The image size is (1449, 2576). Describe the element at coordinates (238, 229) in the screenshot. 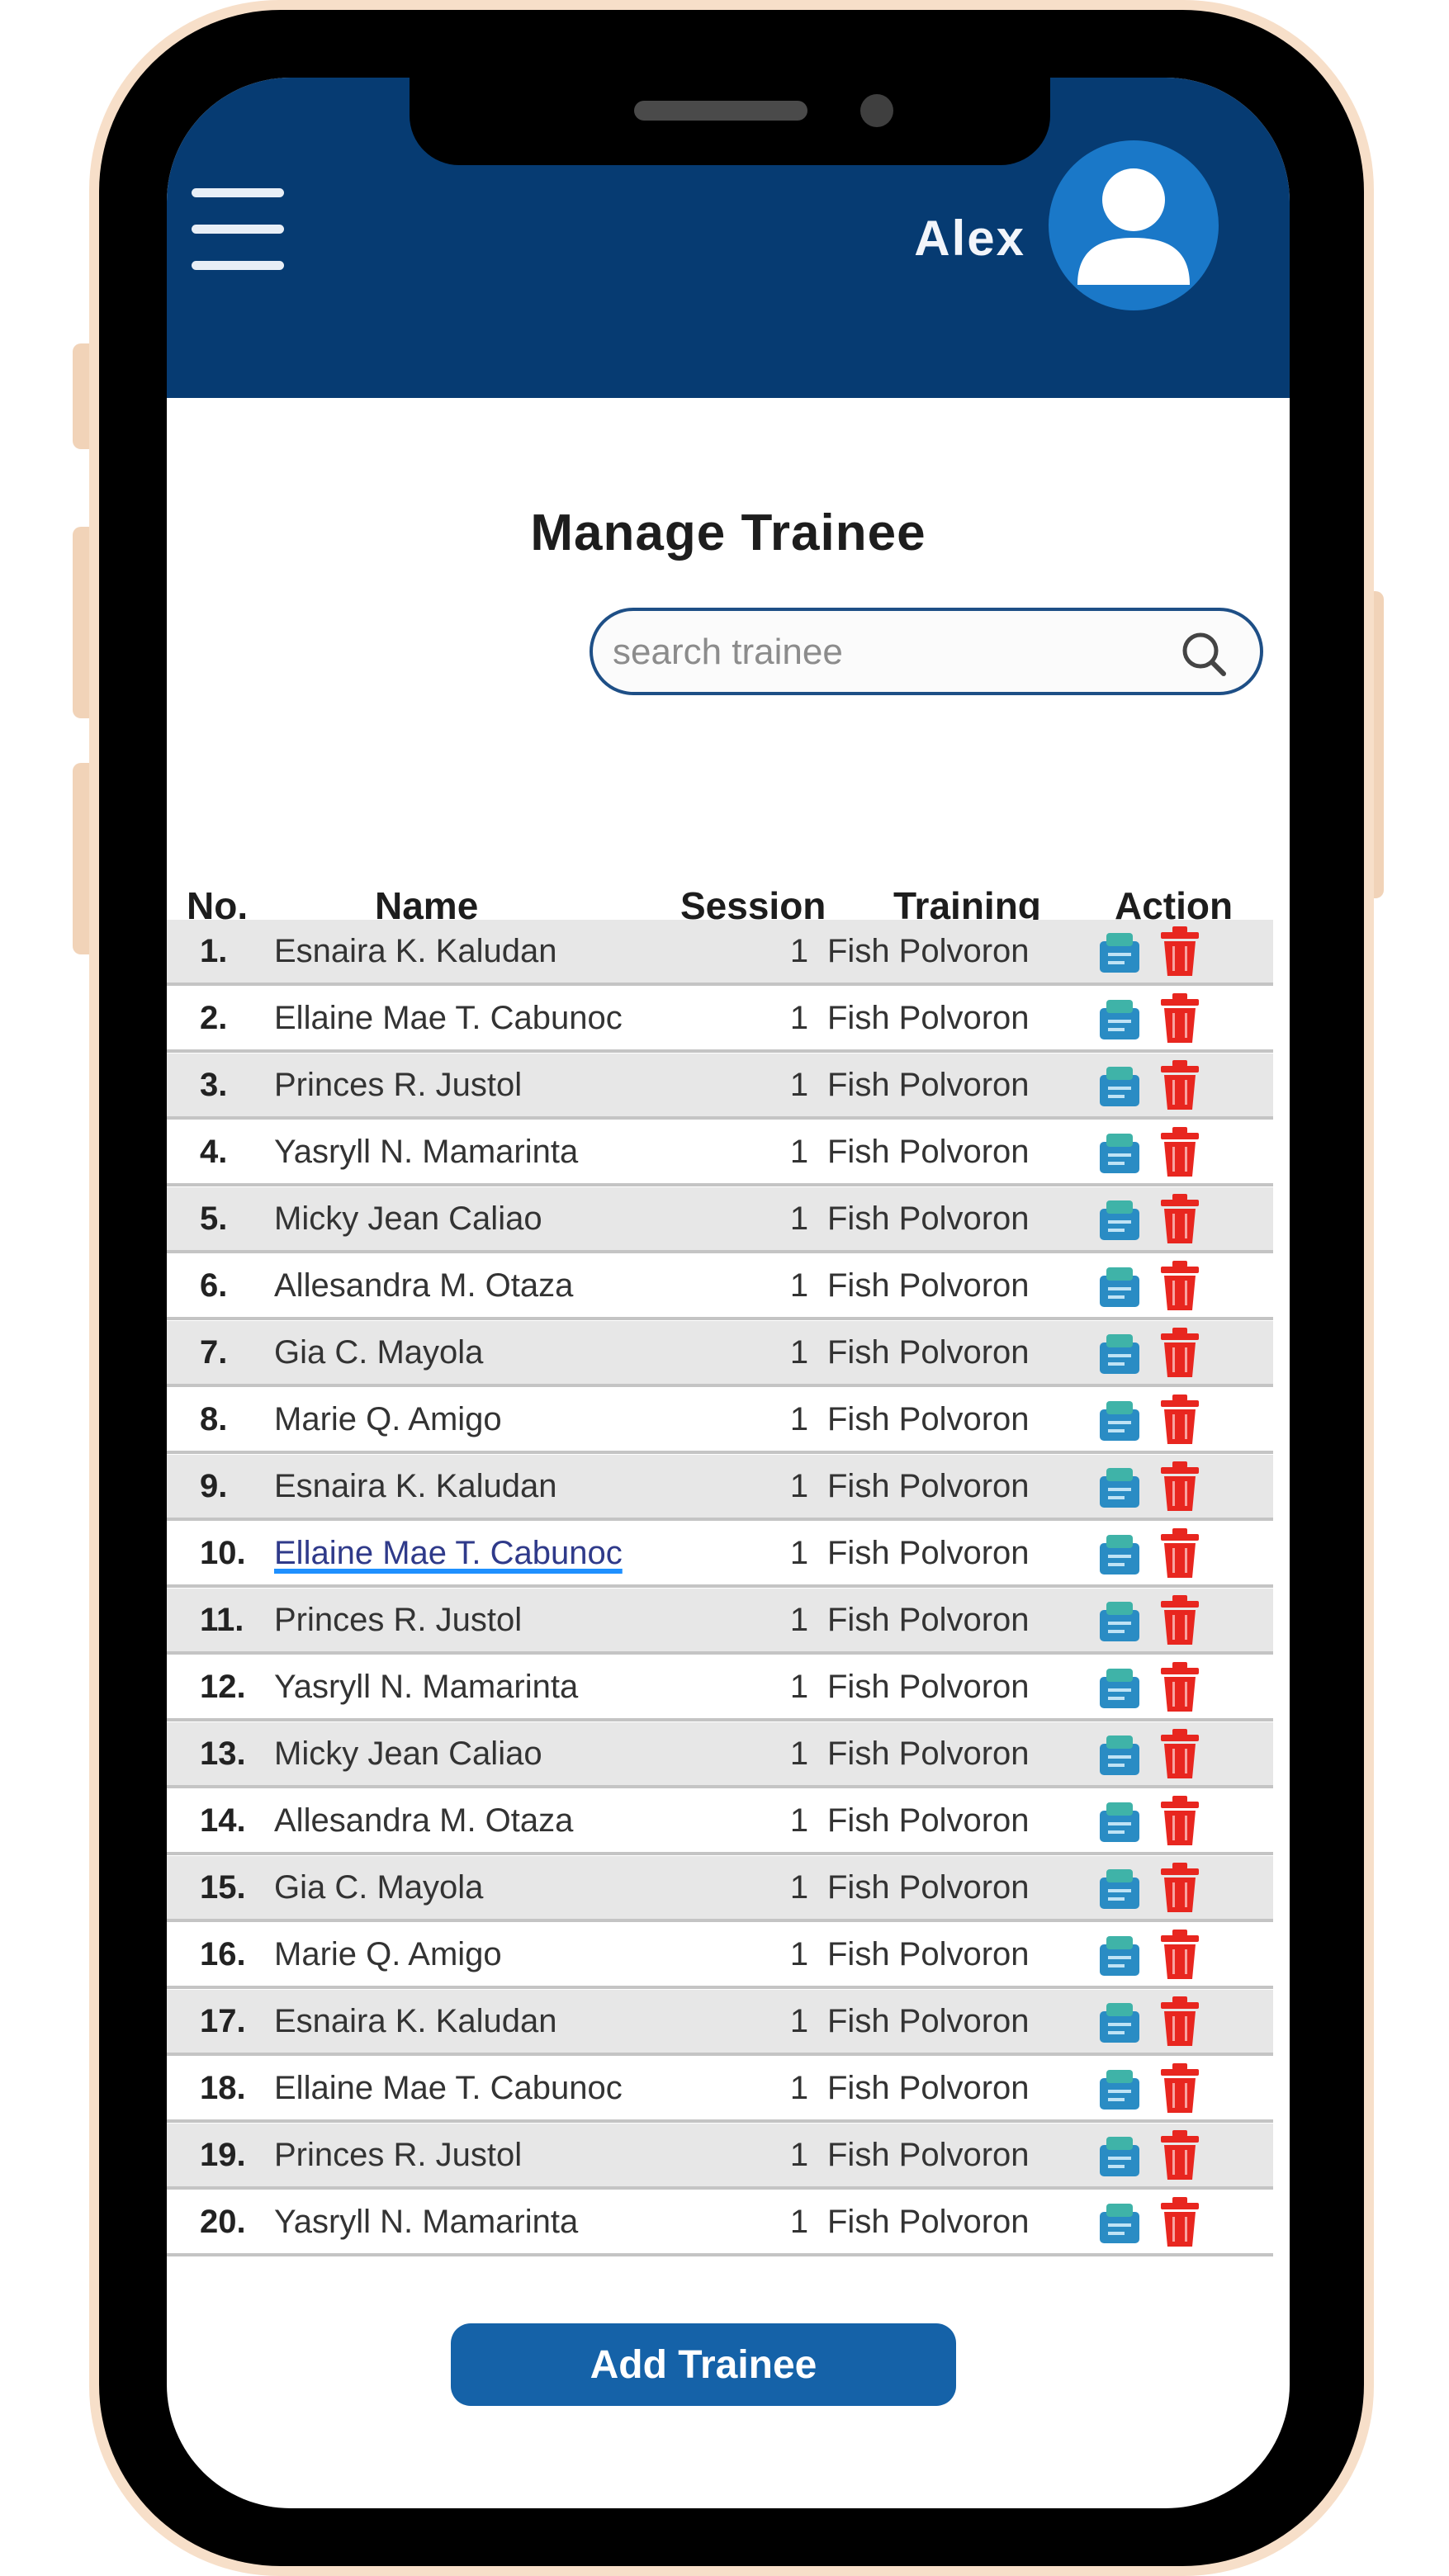

I see `hamburger-menu-icon` at that location.